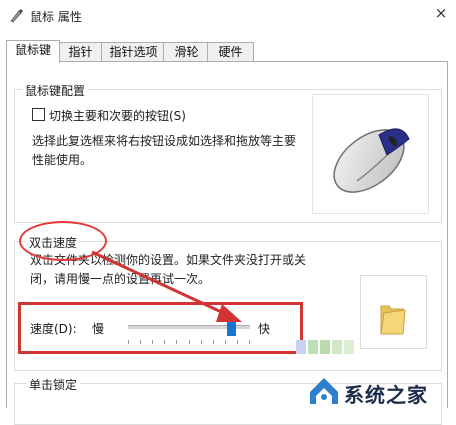 This screenshot has width=456, height=425. Describe the element at coordinates (228, 17) in the screenshot. I see `title-bar: 鼠标 属性 ×` at that location.